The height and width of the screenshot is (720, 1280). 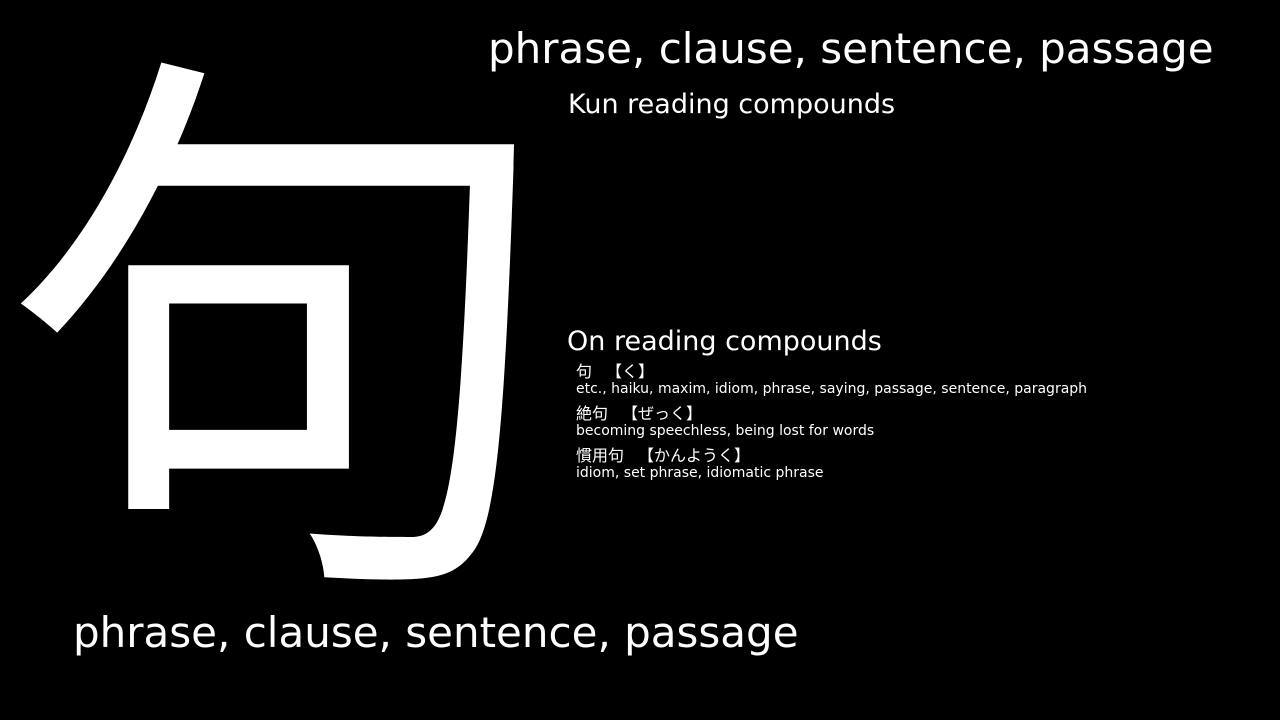 What do you see at coordinates (630, 371) in the screenshot?
I see `compound-reading: 【く】` at bounding box center [630, 371].